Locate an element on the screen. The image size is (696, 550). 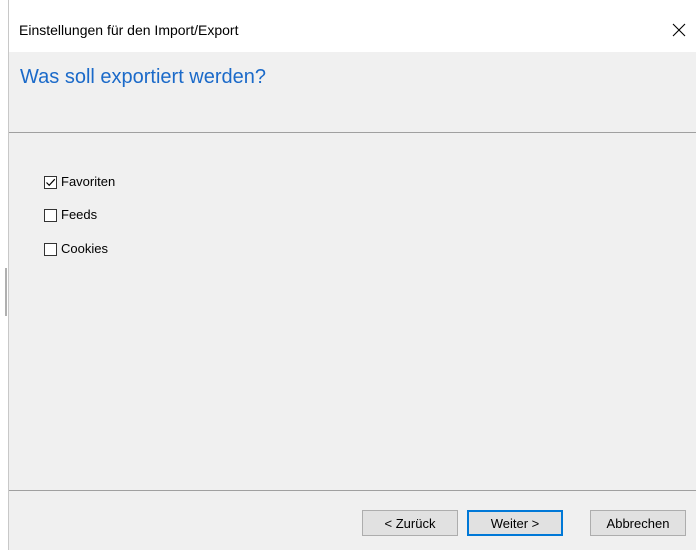
option-label-feeds: Feeds is located at coordinates (79, 214).